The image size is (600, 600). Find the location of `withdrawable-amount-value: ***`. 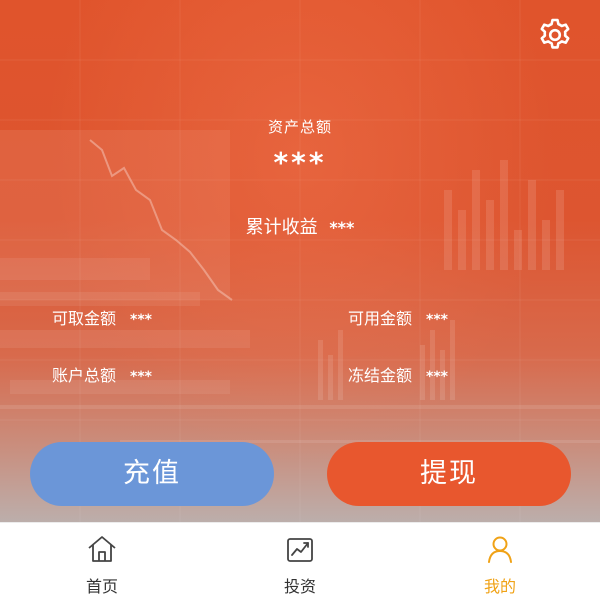

withdrawable-amount-value: *** is located at coordinates (141, 320).